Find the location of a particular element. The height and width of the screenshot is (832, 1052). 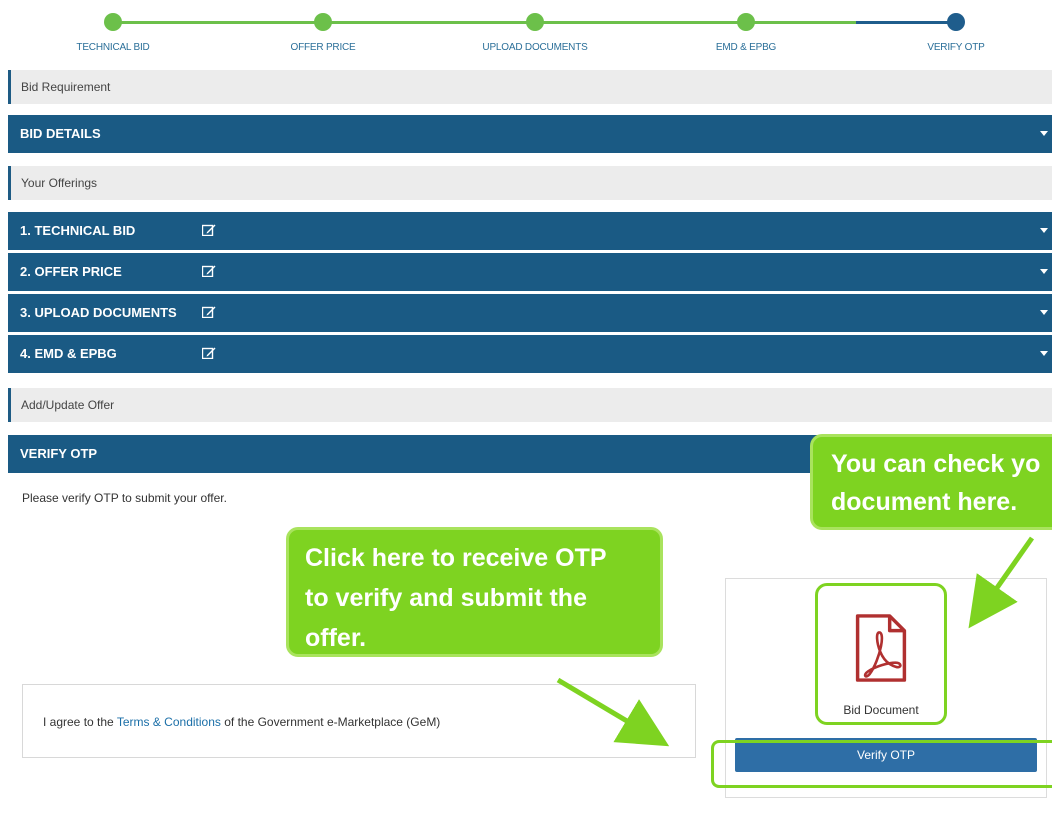

emd-epbg-label: 4. EMD & EPBG is located at coordinates (68, 353).